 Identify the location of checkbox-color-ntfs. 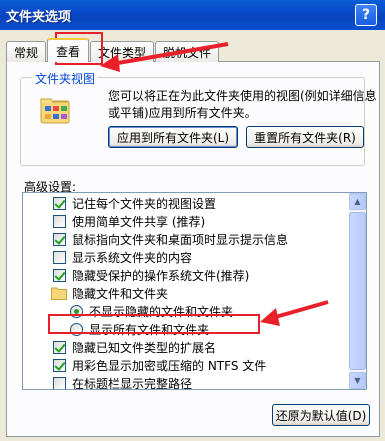
(59, 365).